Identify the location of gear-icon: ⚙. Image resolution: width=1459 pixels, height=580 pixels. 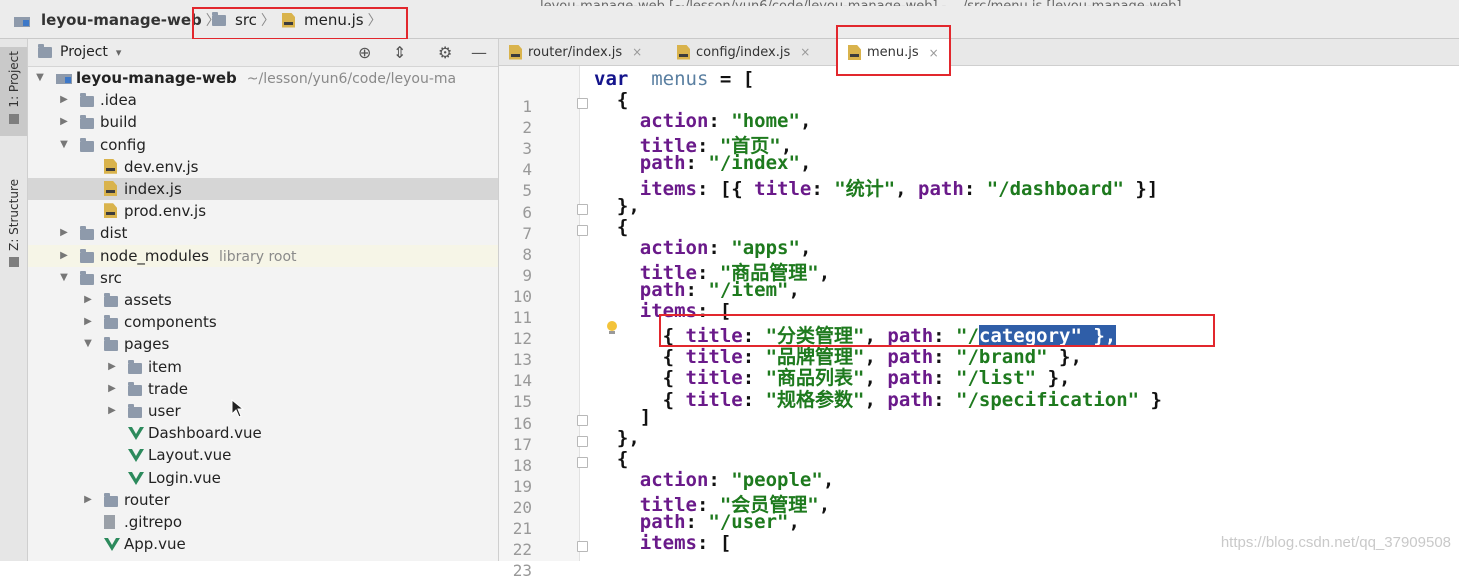
(445, 52).